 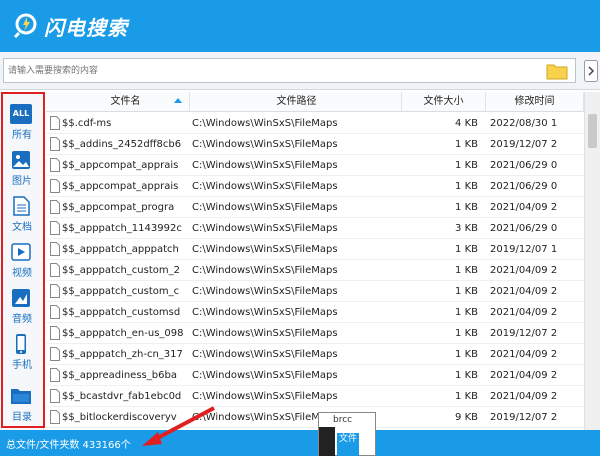 What do you see at coordinates (118, 207) in the screenshot?
I see `file-name-cell: $$_appcompat_progra` at bounding box center [118, 207].